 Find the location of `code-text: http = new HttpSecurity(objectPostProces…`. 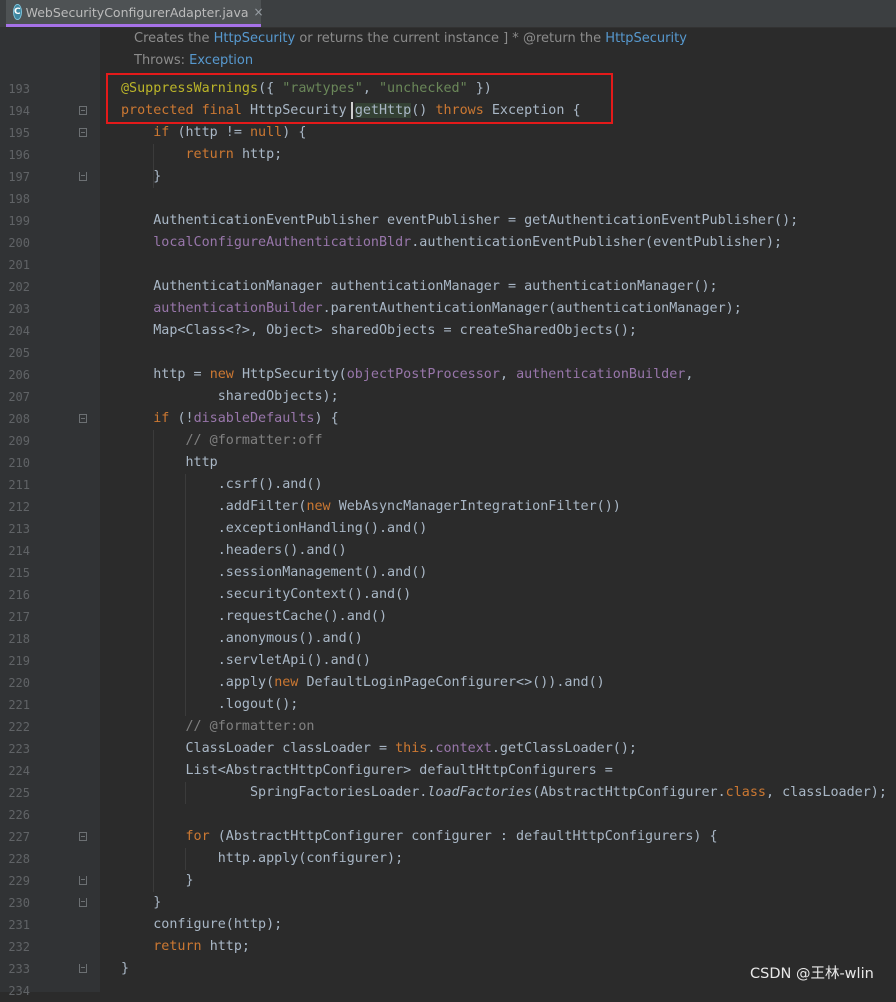

code-text: http = new HttpSecurity(objectPostProces… is located at coordinates (407, 375).